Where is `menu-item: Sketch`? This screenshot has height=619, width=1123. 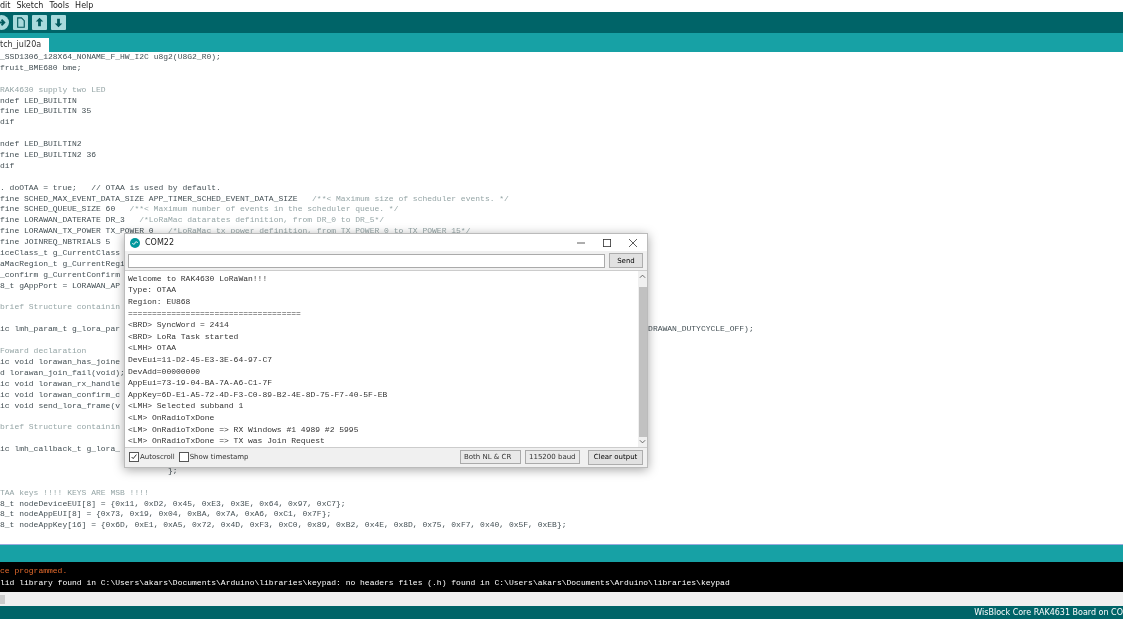
menu-item: Sketch is located at coordinates (30, 6).